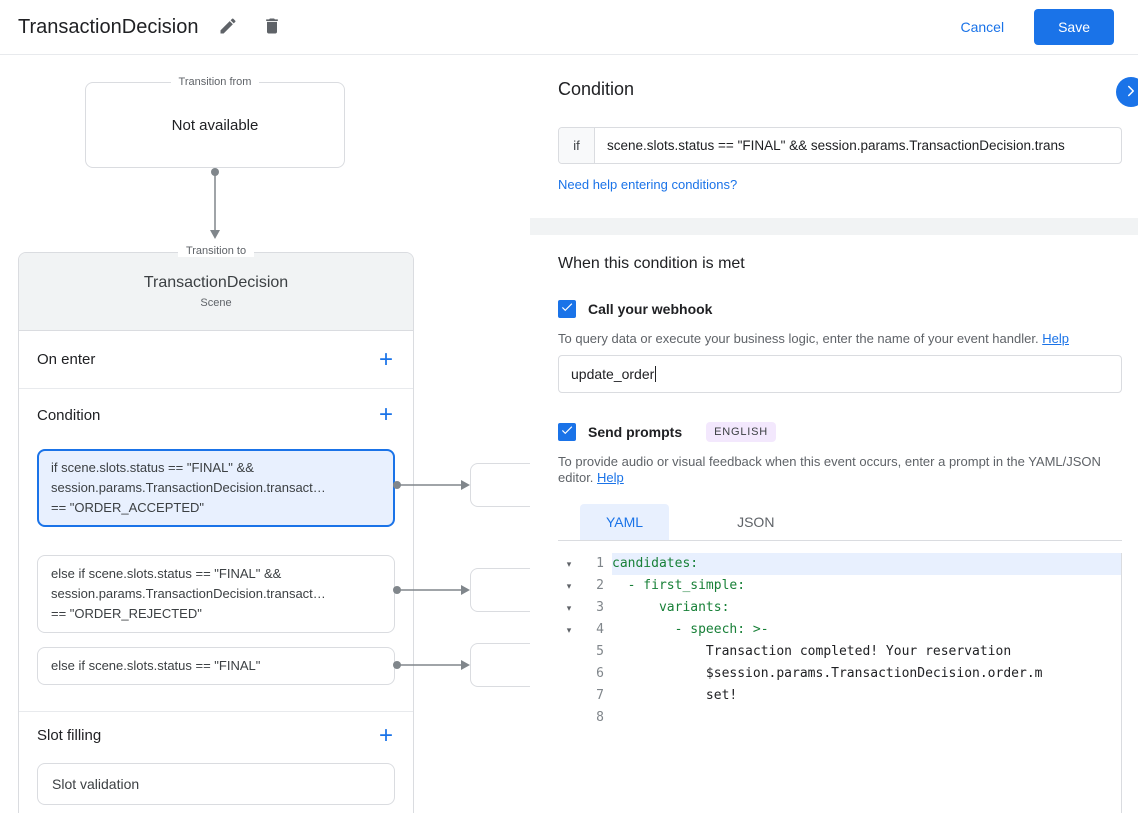 The height and width of the screenshot is (813, 1138). What do you see at coordinates (840, 374) in the screenshot?
I see `webhook-handler-input: update_order` at bounding box center [840, 374].